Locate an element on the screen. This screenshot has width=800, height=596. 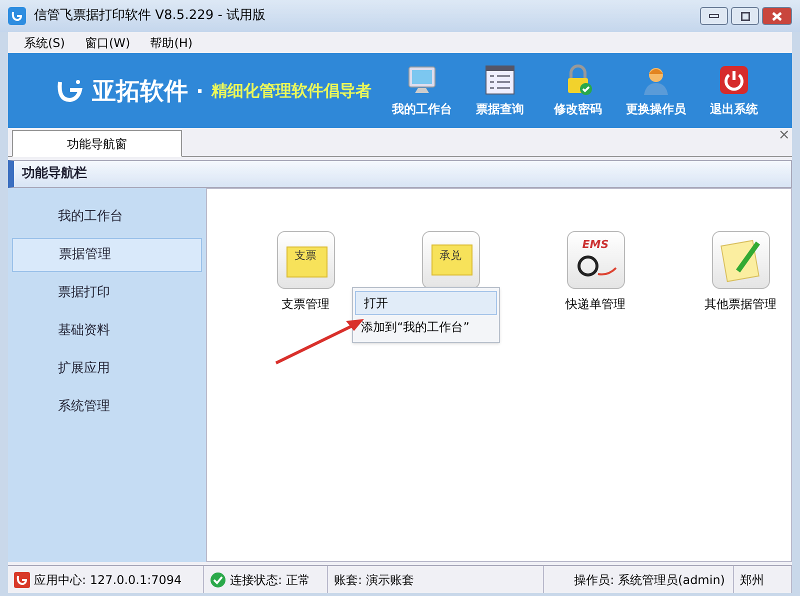
nav-item: 我的工作台 is located at coordinates (107, 217).